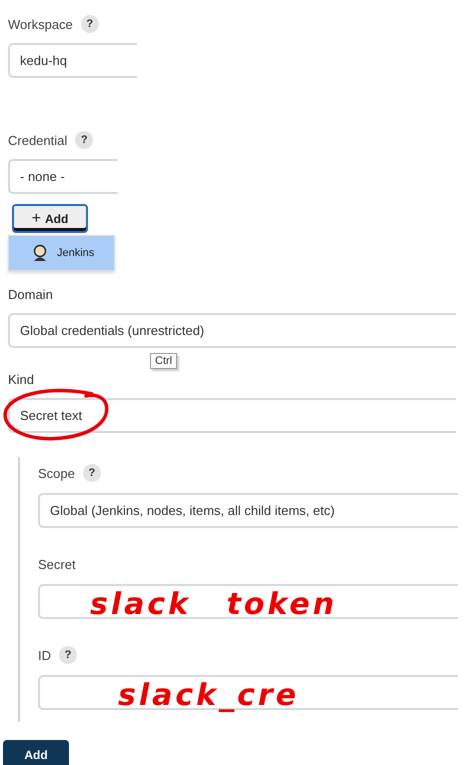  Describe the element at coordinates (38, 140) in the screenshot. I see `field-label: Credential` at that location.